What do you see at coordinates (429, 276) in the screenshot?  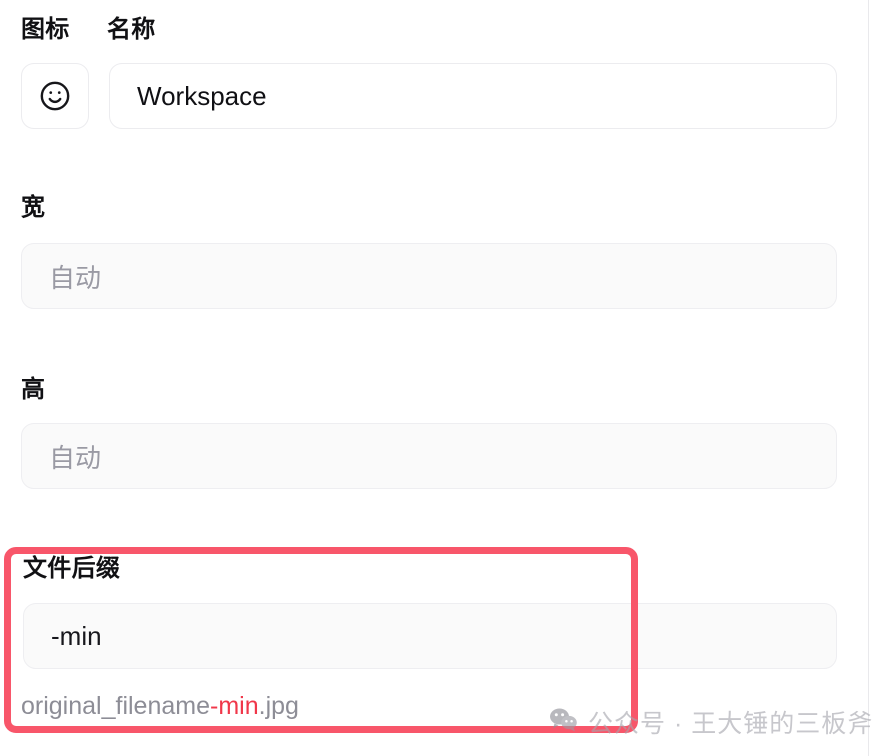 I see `width-input: 自动` at bounding box center [429, 276].